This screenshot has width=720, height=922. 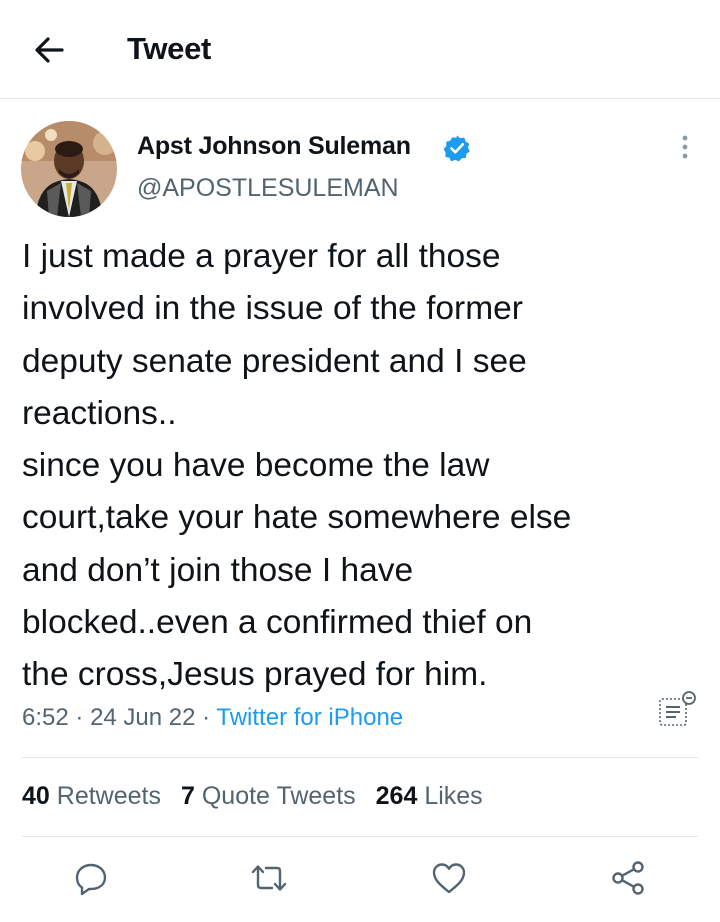 What do you see at coordinates (218, 570) in the screenshot?
I see `tweet-text-line: and don’t join those I have` at bounding box center [218, 570].